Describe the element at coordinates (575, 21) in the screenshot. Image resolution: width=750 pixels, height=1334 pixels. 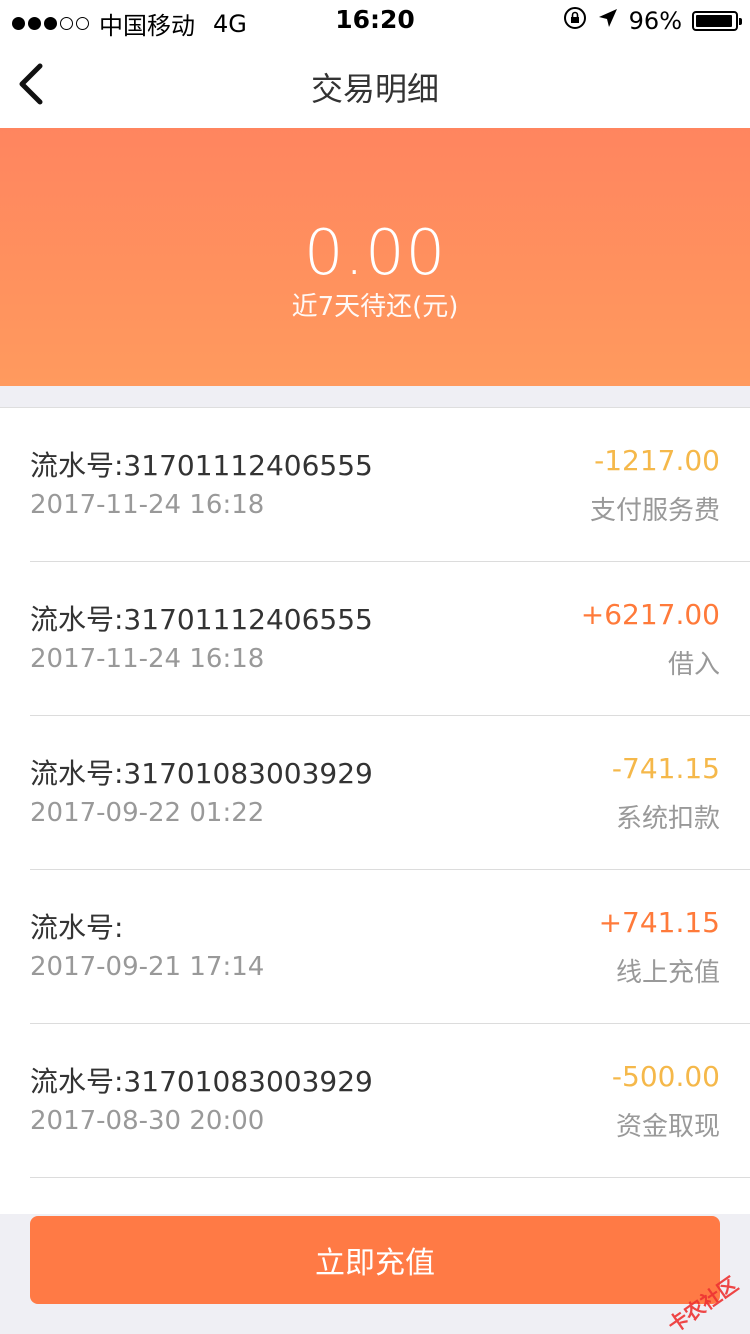
I see `orientation-lock-icon` at that location.